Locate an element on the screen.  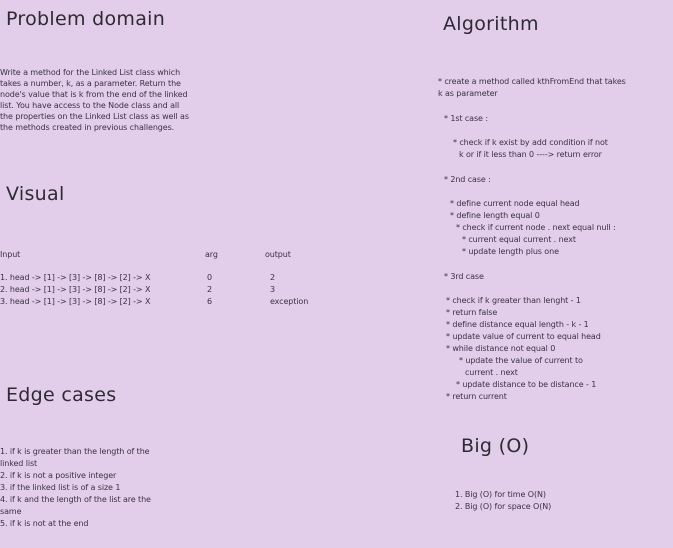
big-o-line: 1. Big (O) for time O(N) is located at coordinates (500, 494).